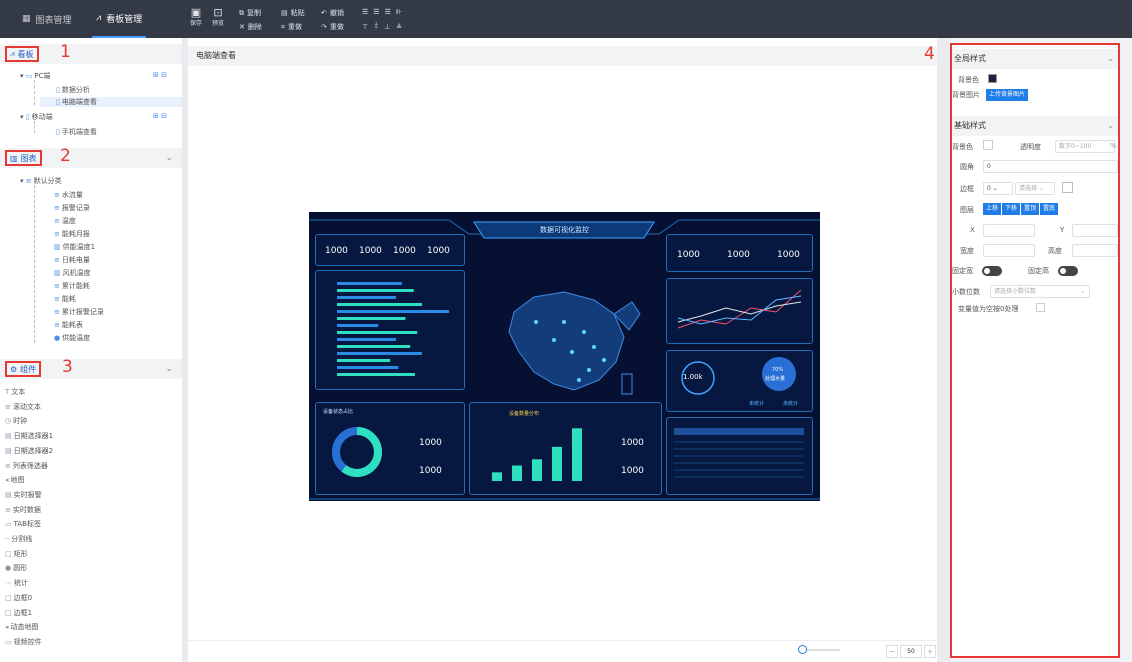 This screenshot has width=1132, height=662. Describe the element at coordinates (1095, 230) in the screenshot. I see `y-input` at that location.